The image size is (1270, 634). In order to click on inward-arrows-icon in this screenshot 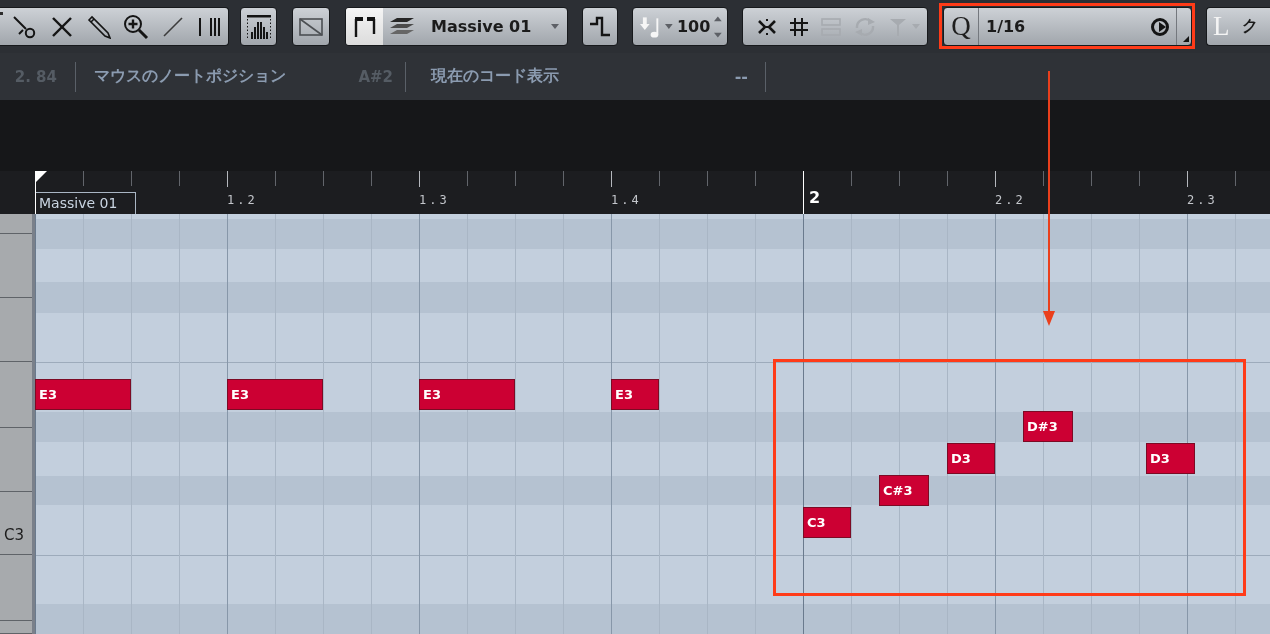, I will do `click(767, 26)`.